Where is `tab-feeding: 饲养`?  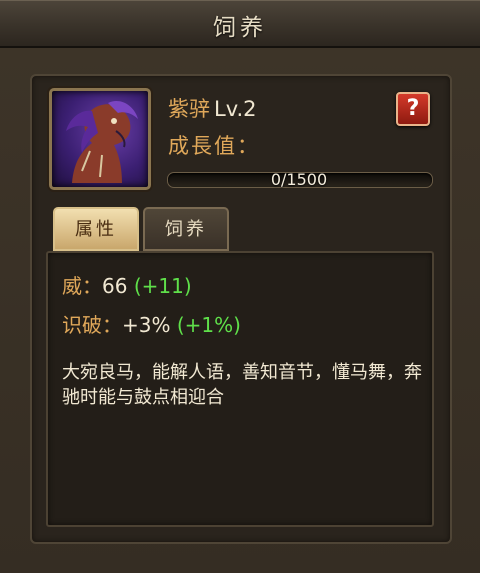
tab-feeding: 饲养 is located at coordinates (186, 229).